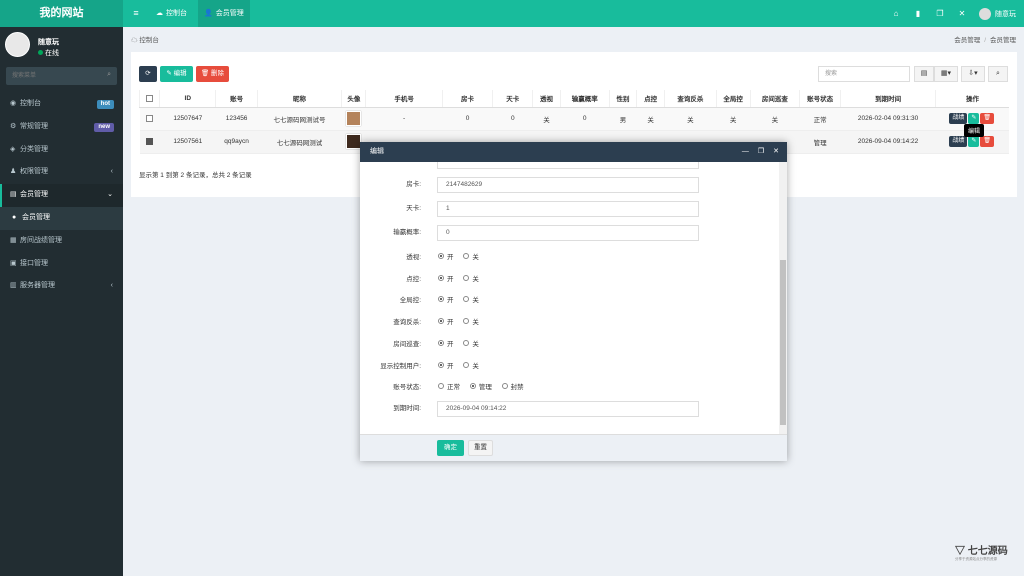  Describe the element at coordinates (136, 13) in the screenshot. I see `menu-toggle-icon: ≡` at that location.